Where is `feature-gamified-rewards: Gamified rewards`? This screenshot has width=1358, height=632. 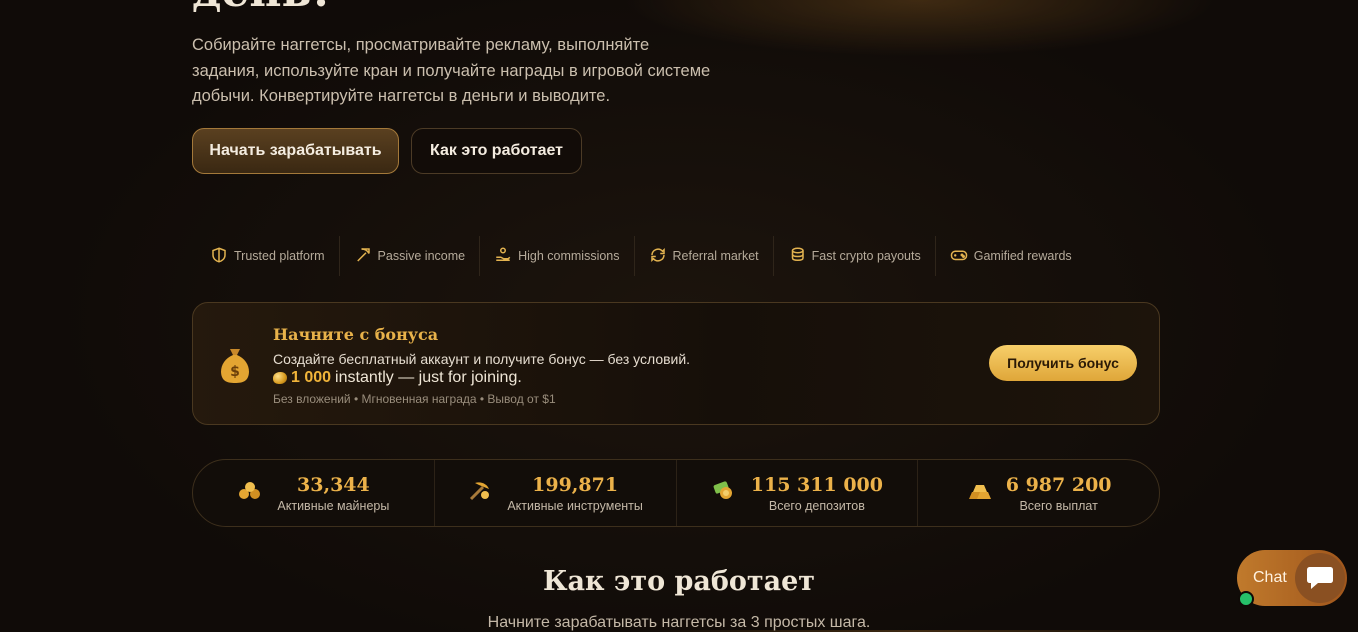
feature-gamified-rewards: Gamified rewards is located at coordinates (1011, 256).